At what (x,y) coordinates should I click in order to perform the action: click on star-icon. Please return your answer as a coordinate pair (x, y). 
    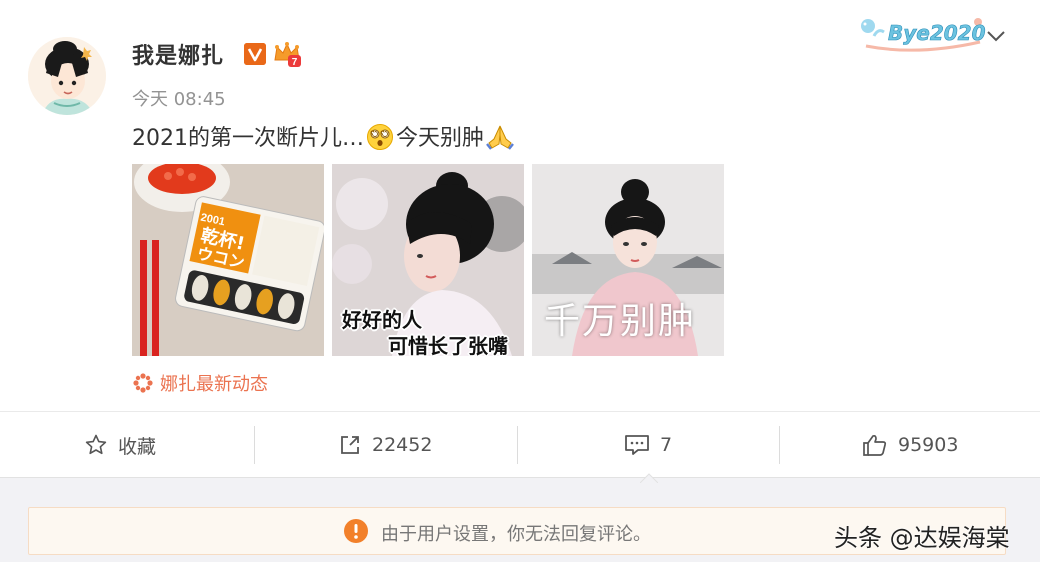
    Looking at the image, I should click on (96, 444).